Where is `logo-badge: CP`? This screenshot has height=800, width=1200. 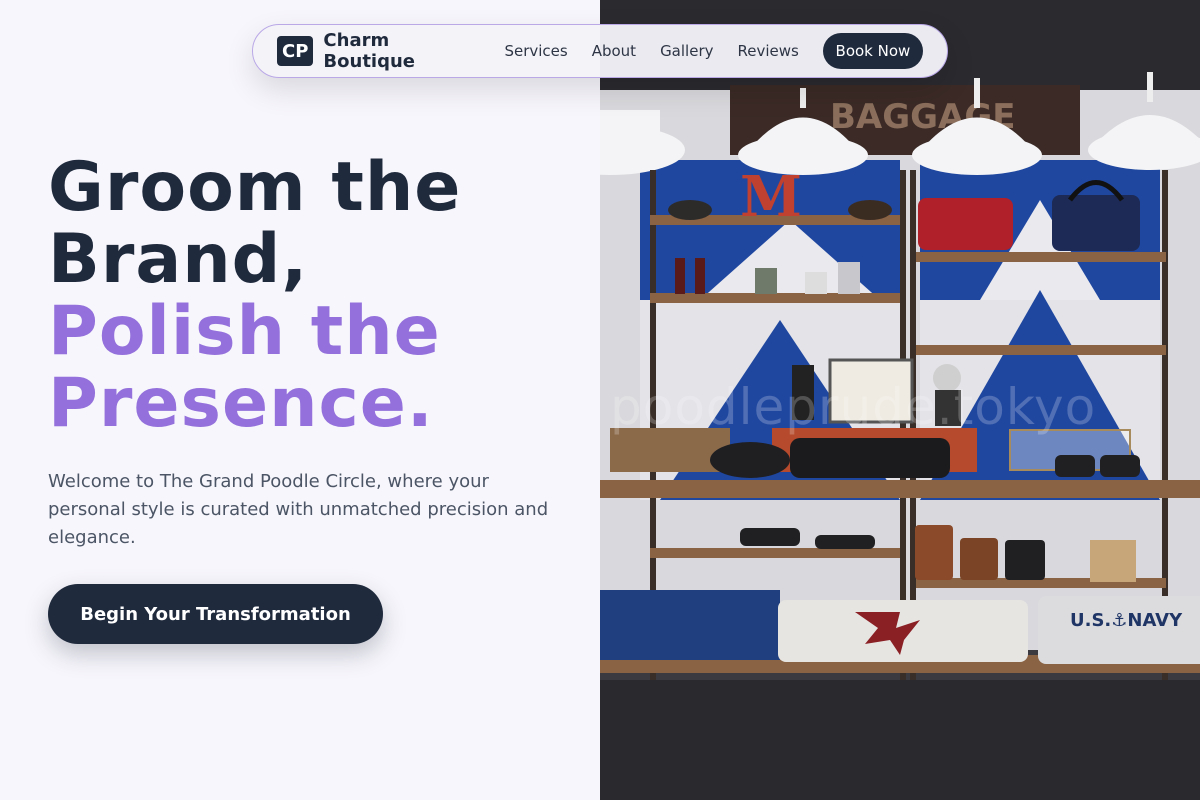
logo-badge: CP is located at coordinates (295, 51).